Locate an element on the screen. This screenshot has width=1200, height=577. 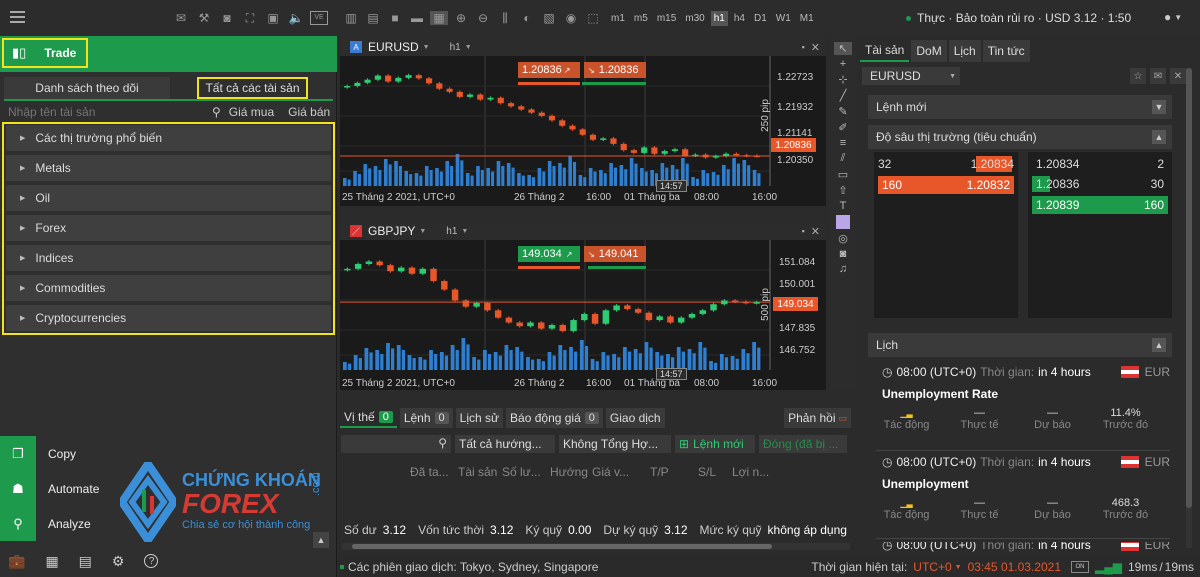
layout-split-icon: ▬ is located at coordinates (417, 18).